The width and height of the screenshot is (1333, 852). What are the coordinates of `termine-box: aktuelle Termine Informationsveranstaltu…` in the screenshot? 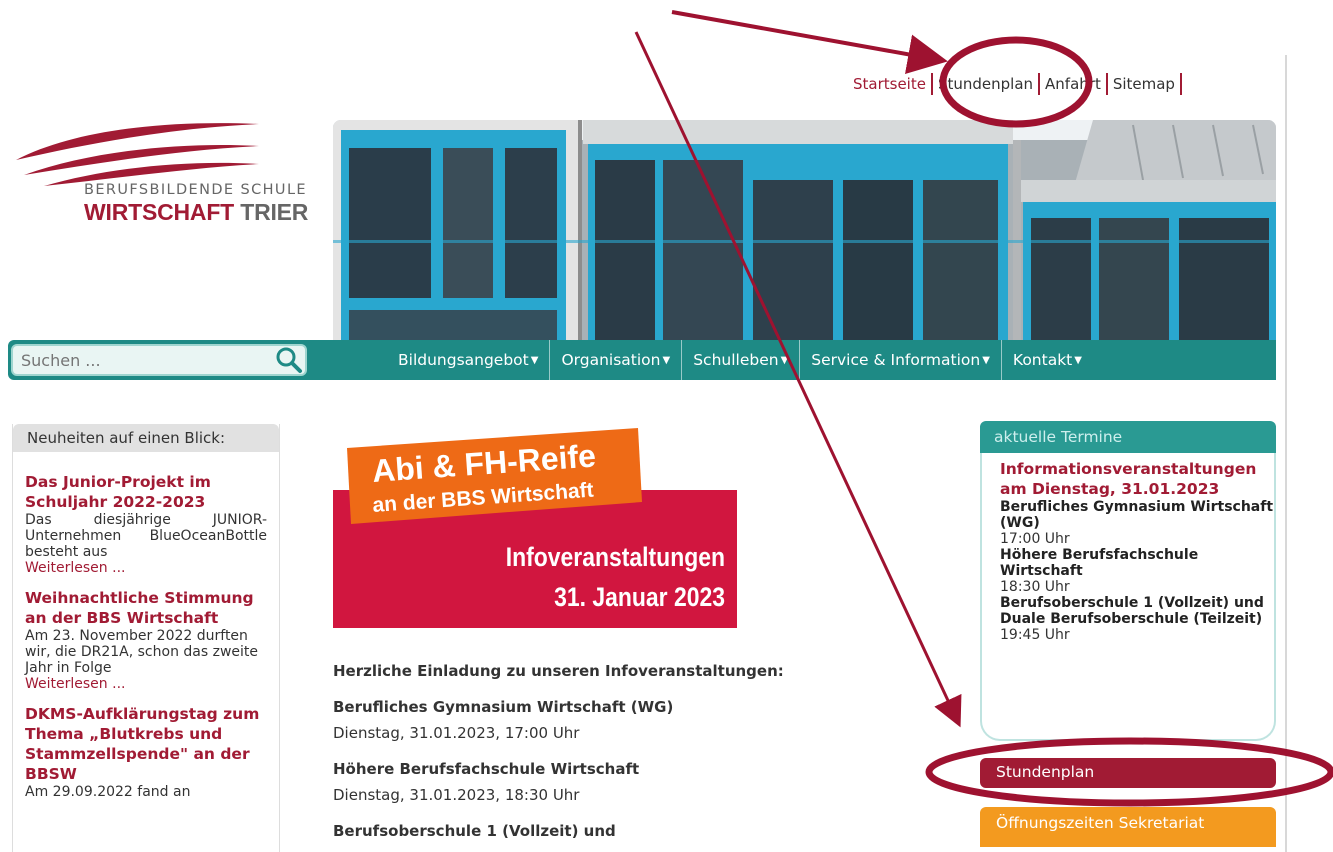 It's located at (1128, 581).